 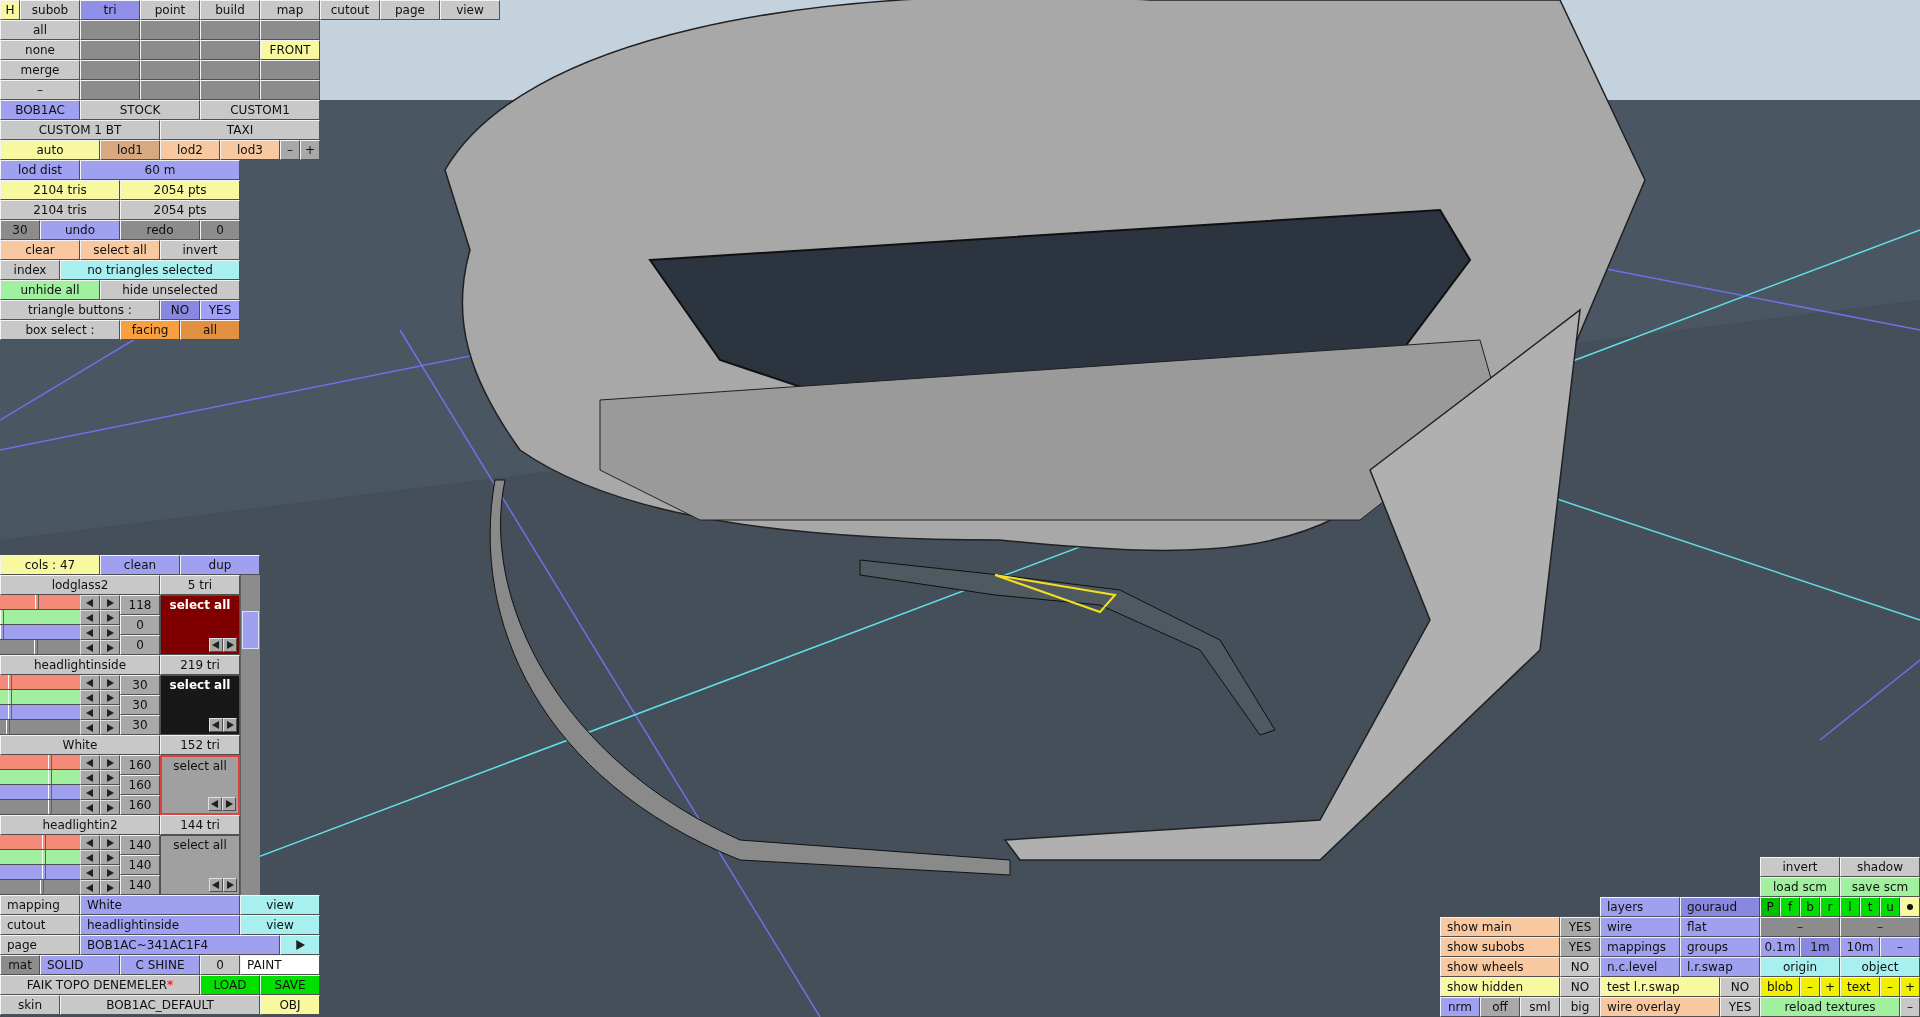 I want to click on mode-tab: build, so click(x=230, y=10).